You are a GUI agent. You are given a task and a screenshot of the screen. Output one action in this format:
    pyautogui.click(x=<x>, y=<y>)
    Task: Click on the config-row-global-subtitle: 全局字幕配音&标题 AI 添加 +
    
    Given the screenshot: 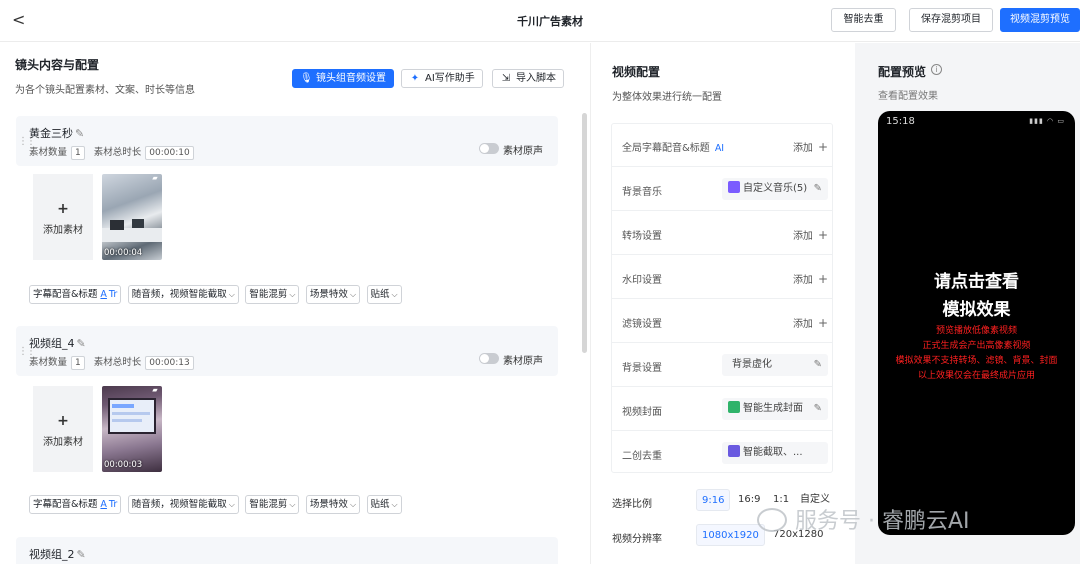 What is the action you would take?
    pyautogui.click(x=722, y=145)
    